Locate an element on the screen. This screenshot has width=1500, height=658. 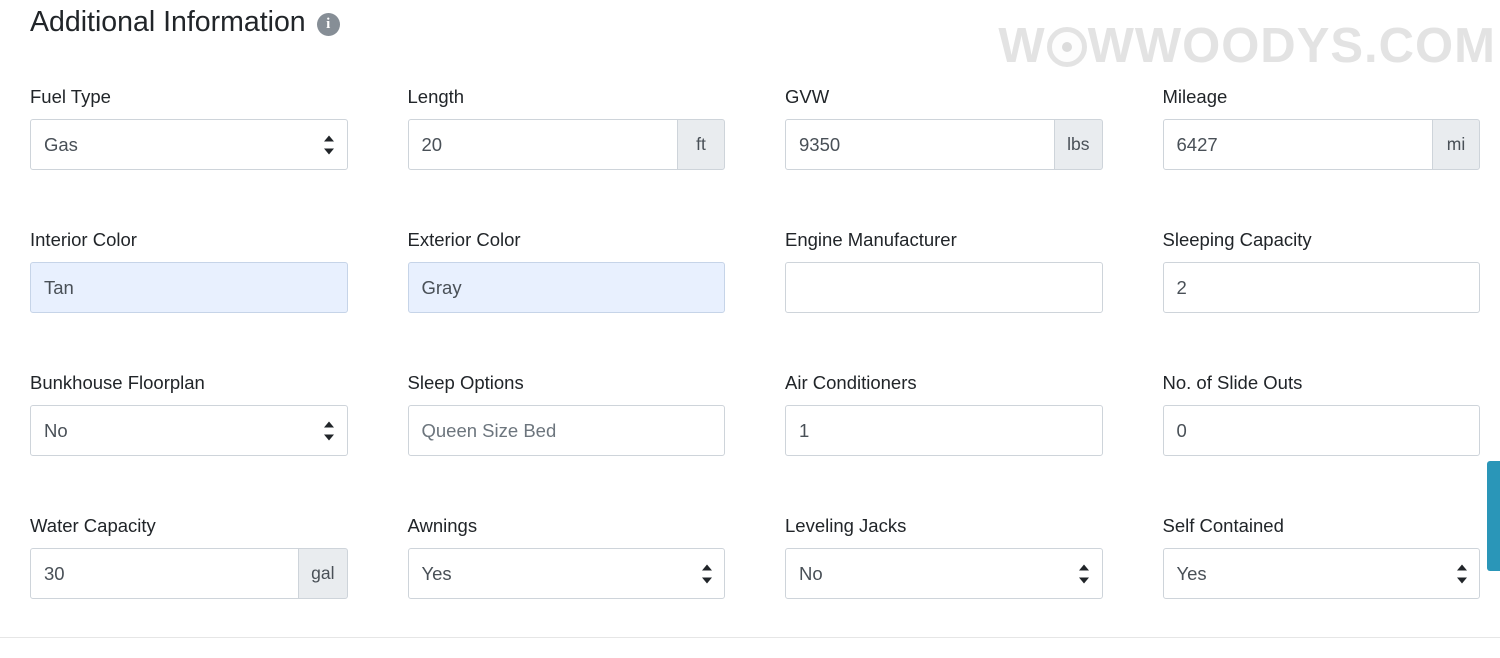
feedback-side-tab is located at coordinates (1493, 516).